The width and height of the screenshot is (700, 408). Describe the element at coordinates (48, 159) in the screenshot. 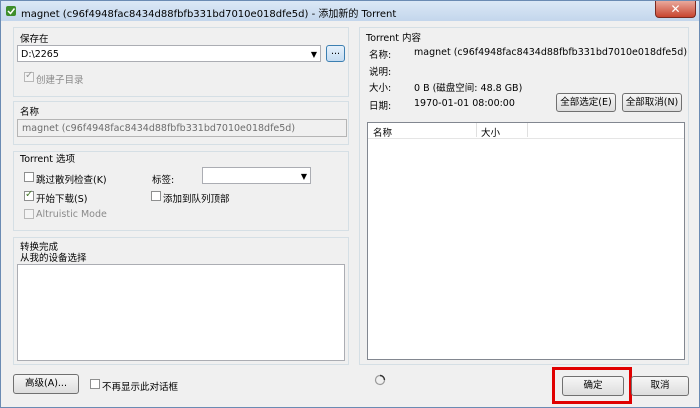

I see `torrent-options-label: Torrent 选项` at that location.